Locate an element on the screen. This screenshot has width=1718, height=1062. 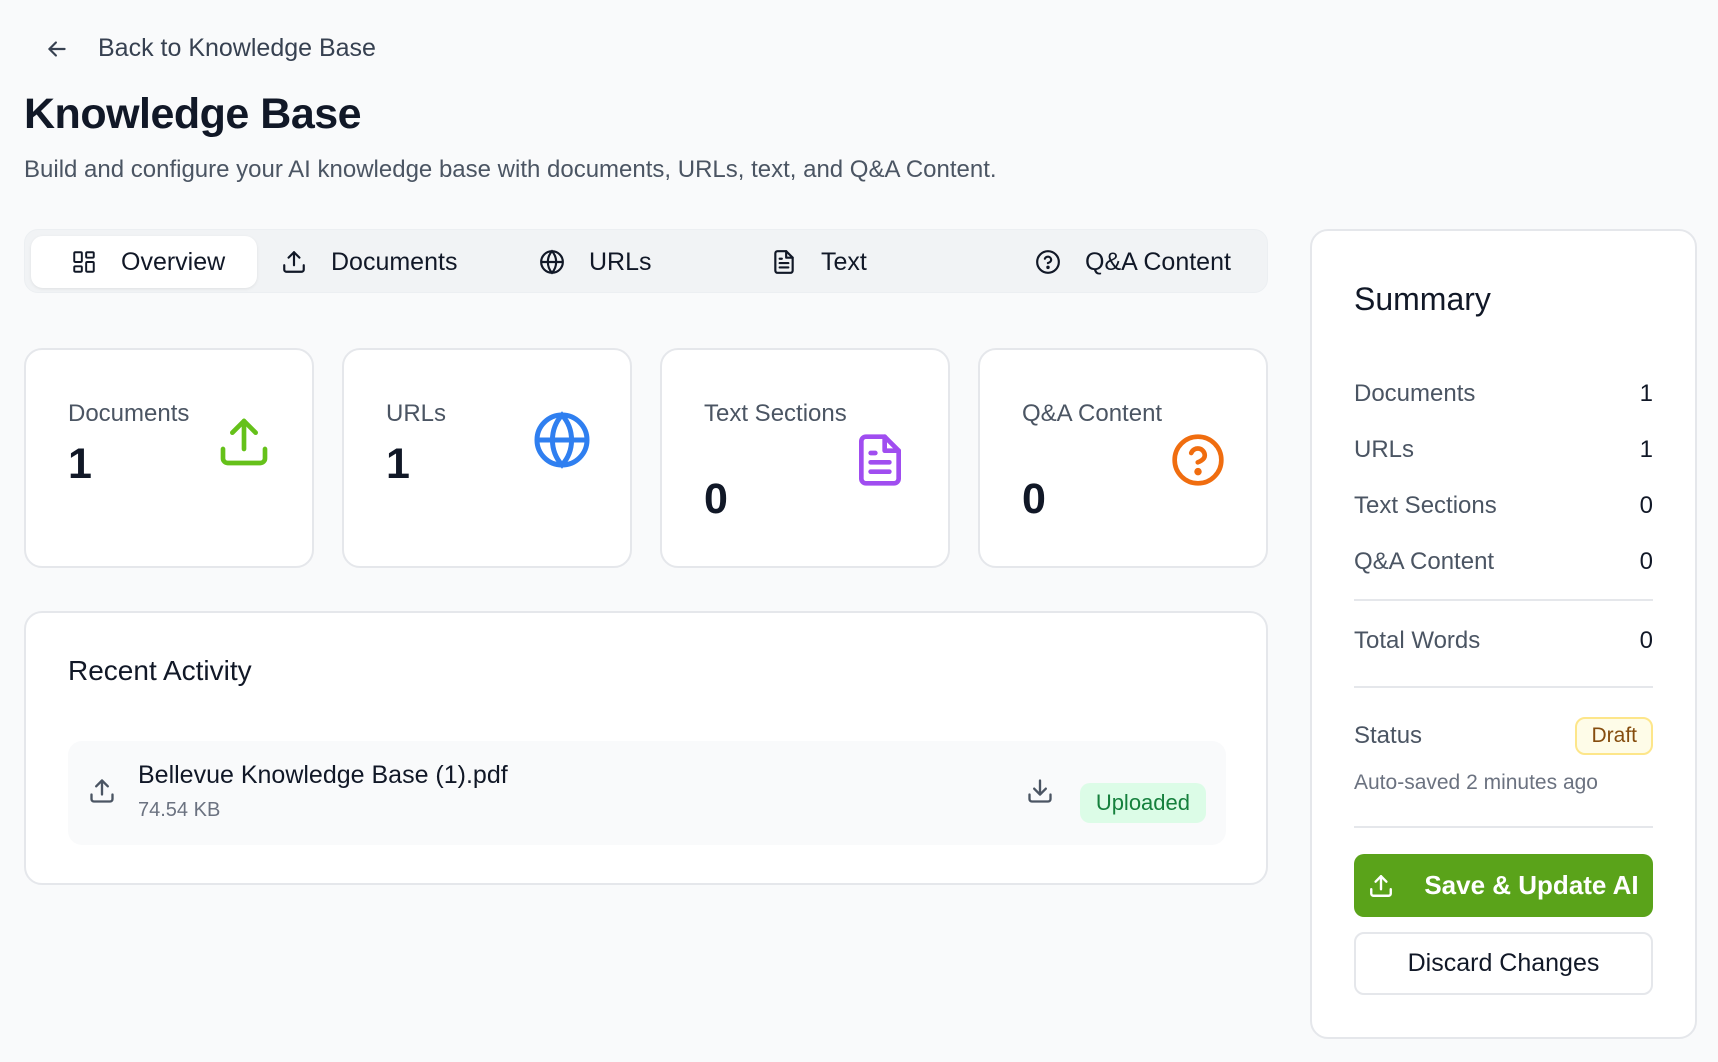
save-update-ai-button: Save & Update AI is located at coordinates (1503, 885).